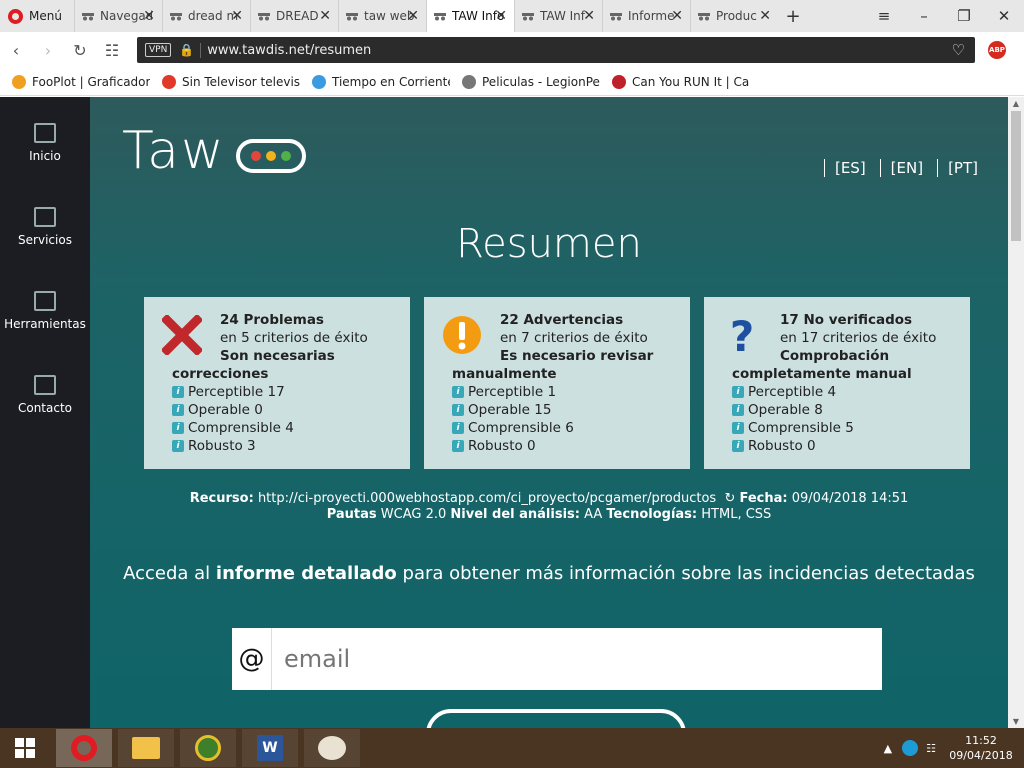  What do you see at coordinates (888, 748) in the screenshot?
I see `tray-expand-icon: ▲` at bounding box center [888, 748].